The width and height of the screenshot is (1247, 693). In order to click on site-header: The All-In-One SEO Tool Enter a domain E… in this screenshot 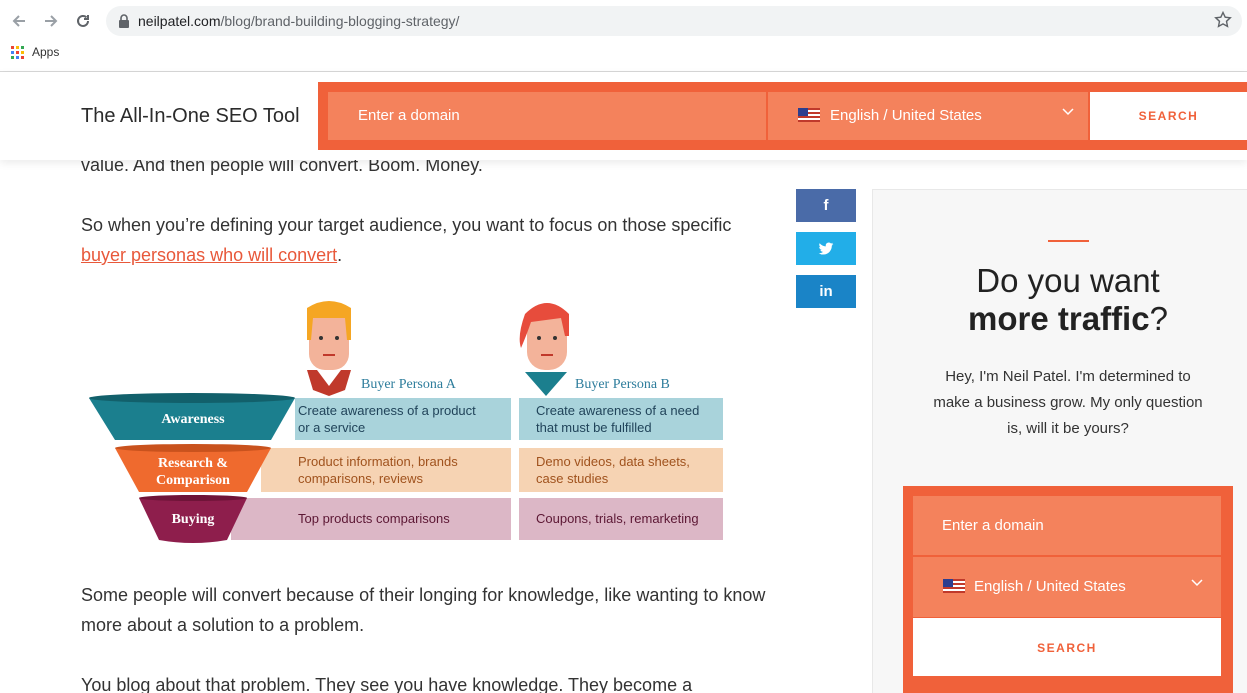, I will do `click(623, 116)`.